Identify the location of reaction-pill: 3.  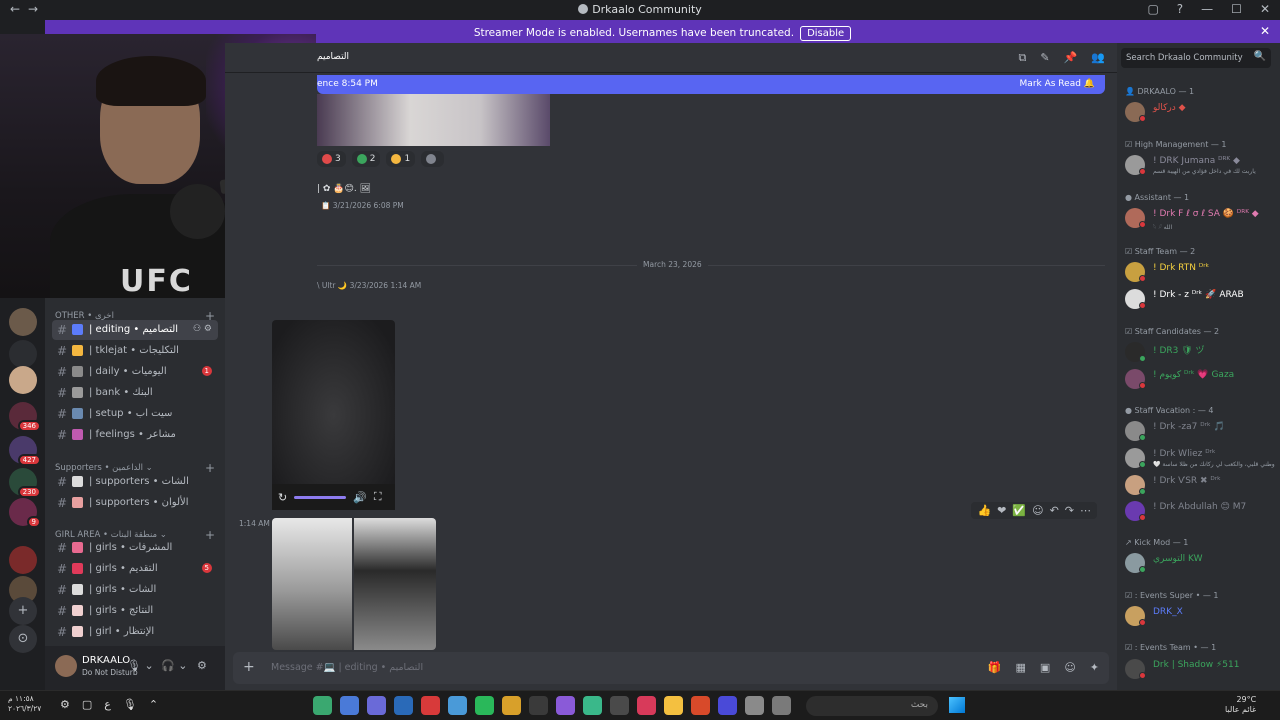
(331, 159).